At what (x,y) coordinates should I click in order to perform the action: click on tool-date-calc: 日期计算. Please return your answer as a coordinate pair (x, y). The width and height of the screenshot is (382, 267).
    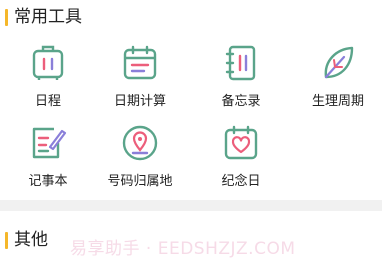
    Looking at the image, I should click on (140, 80).